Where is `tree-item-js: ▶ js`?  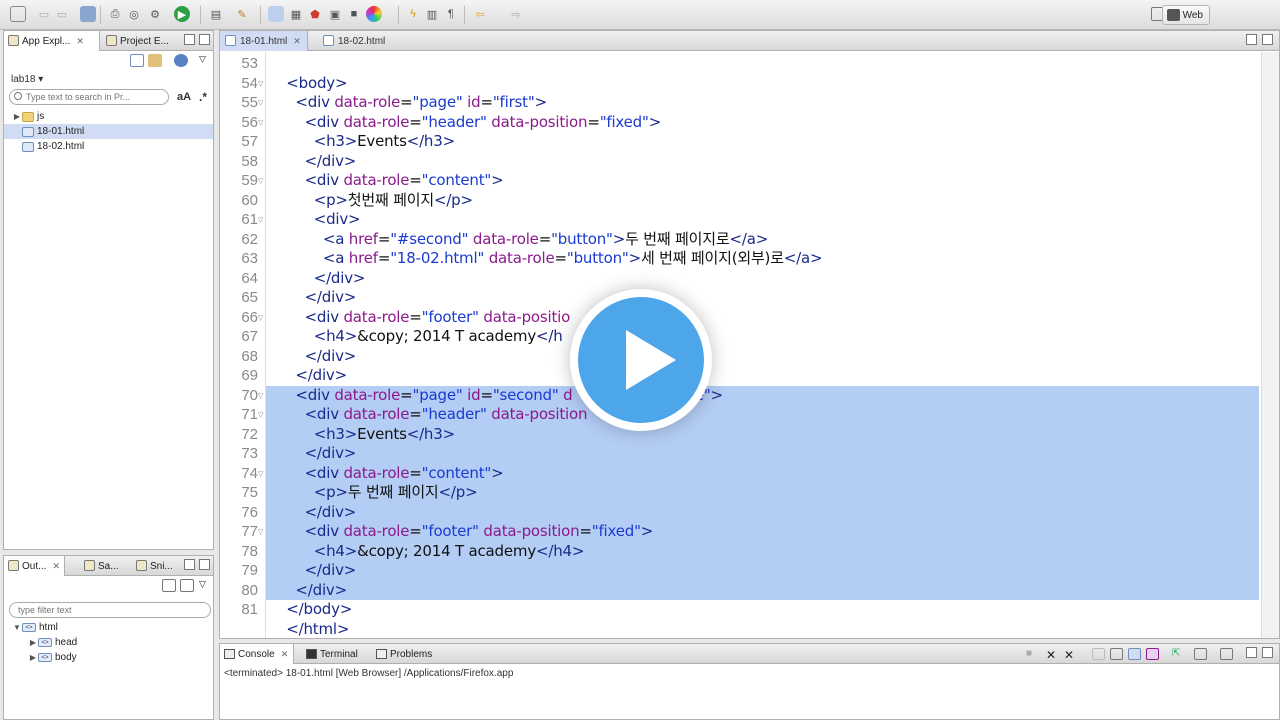
tree-item-js: ▶ js is located at coordinates (108, 116).